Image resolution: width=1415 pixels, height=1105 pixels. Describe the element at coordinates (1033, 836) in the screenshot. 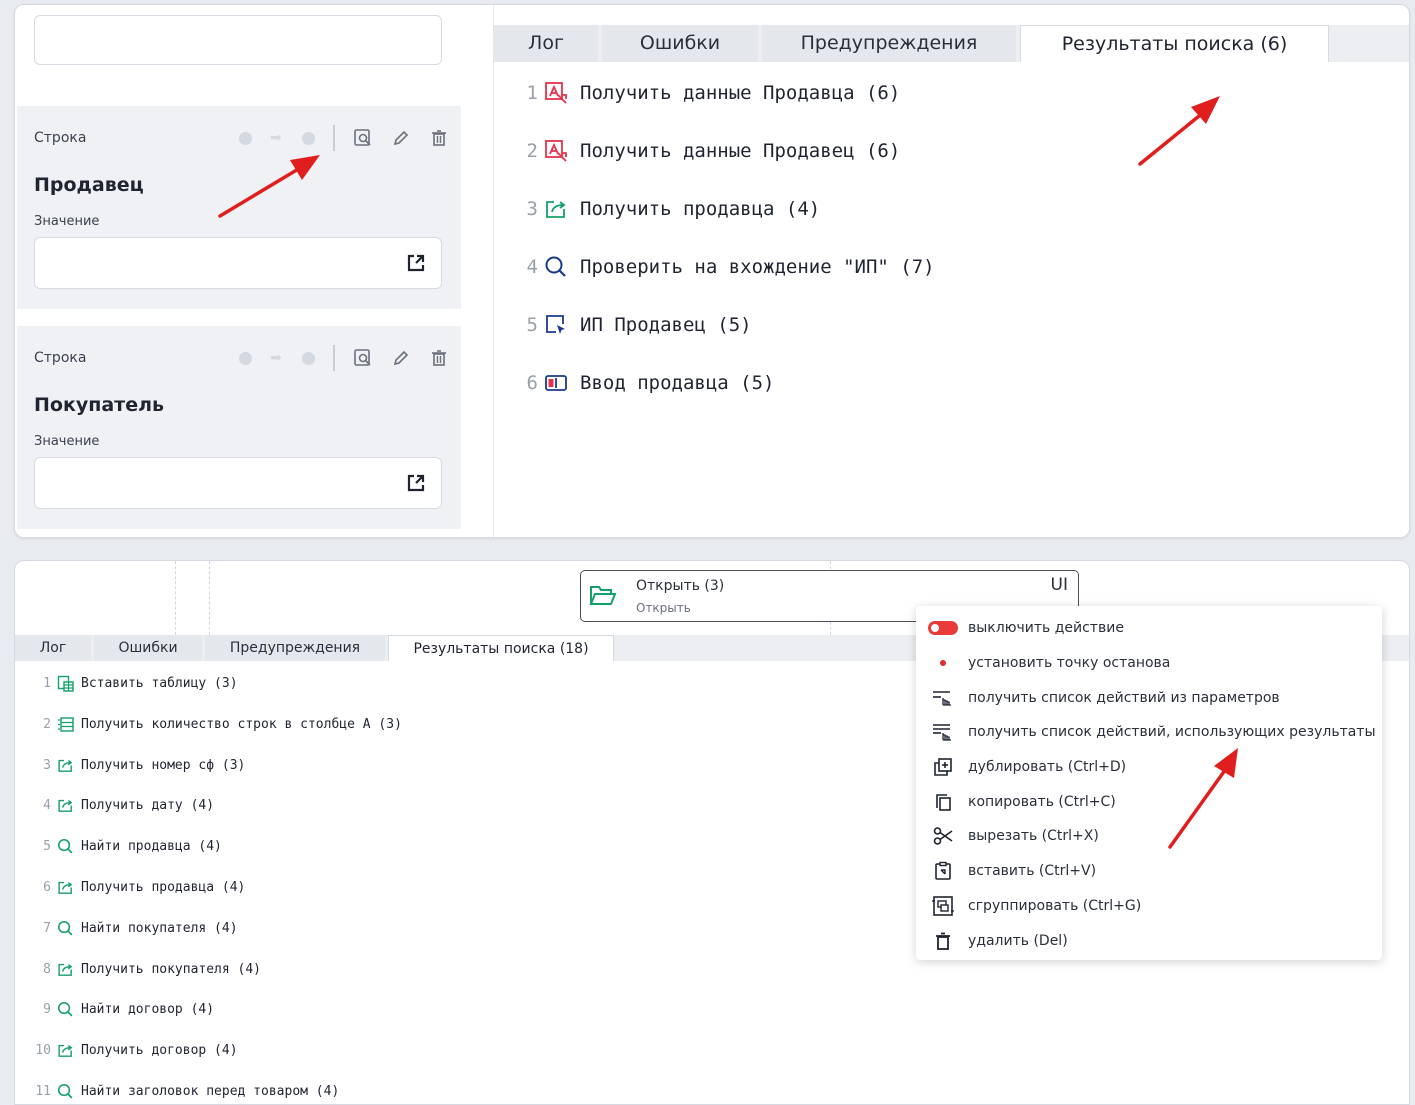

I see `menu-item-label: вырезать (Ctrl+X)` at that location.